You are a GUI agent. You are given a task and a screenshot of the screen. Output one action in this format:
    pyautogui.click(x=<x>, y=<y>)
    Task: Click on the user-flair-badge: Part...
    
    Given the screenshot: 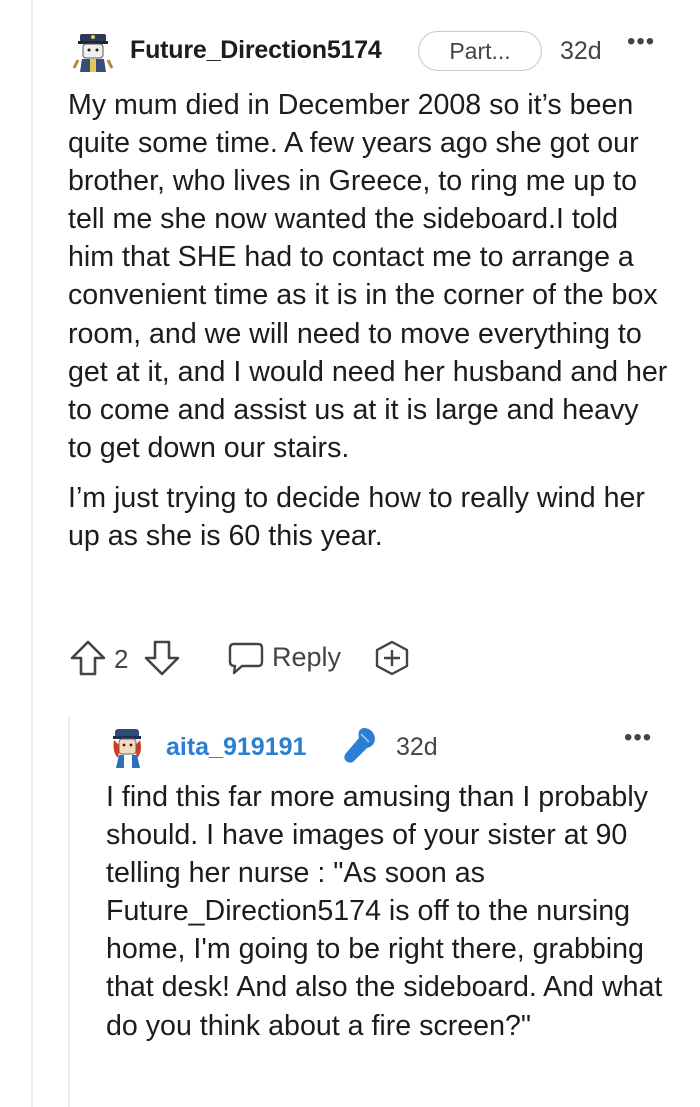 What is the action you would take?
    pyautogui.click(x=480, y=51)
    